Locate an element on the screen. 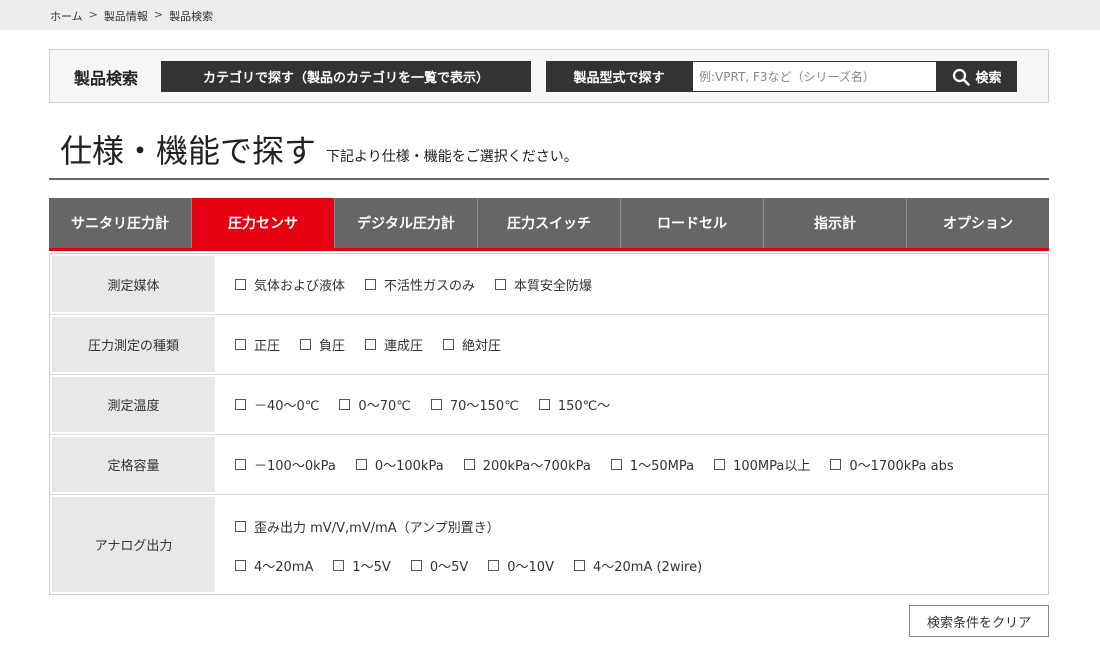 The image size is (1100, 670). filter-option: 本質安全防爆 is located at coordinates (543, 284).